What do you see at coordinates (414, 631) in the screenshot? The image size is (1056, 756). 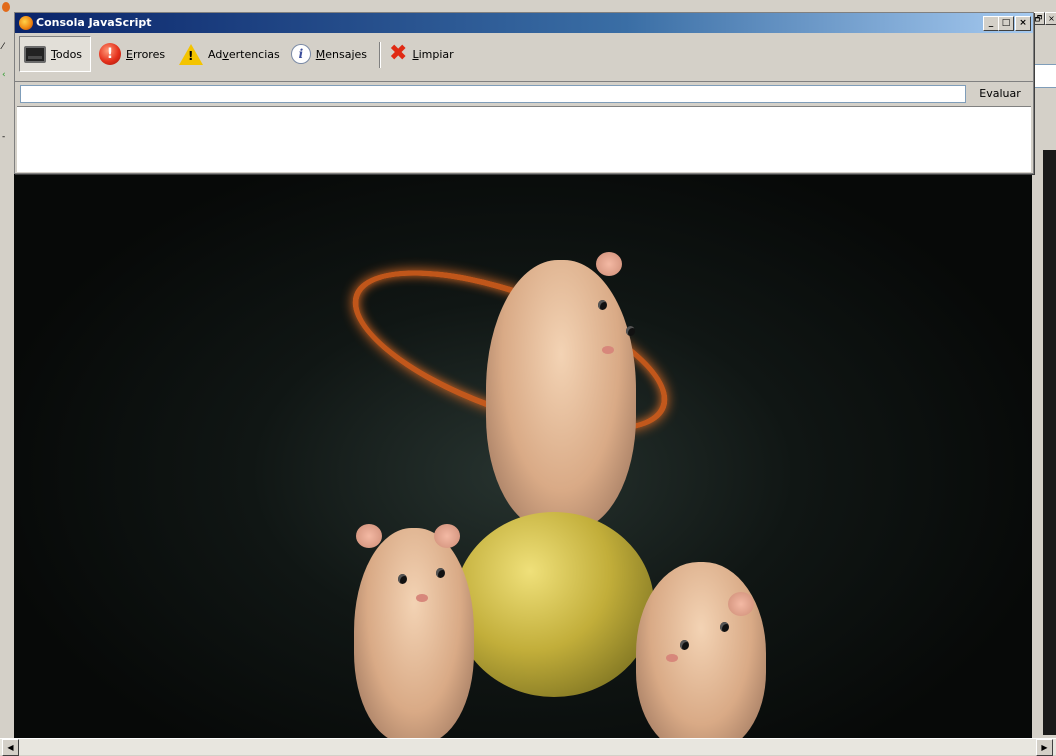 I see `hamster-left` at bounding box center [414, 631].